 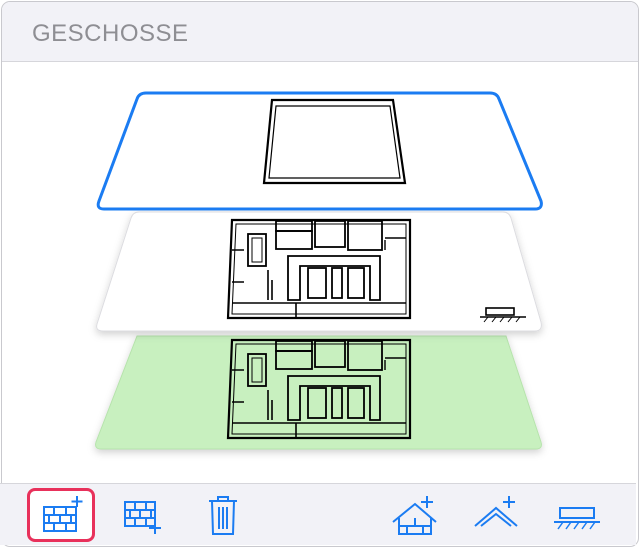 What do you see at coordinates (142, 517) in the screenshot?
I see `add-storey-below-icon` at bounding box center [142, 517].